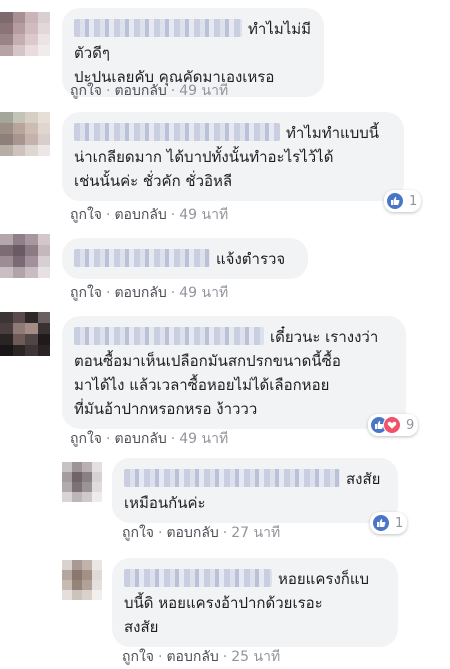 The width and height of the screenshot is (450, 669). I want to click on love-icon, so click(392, 425).